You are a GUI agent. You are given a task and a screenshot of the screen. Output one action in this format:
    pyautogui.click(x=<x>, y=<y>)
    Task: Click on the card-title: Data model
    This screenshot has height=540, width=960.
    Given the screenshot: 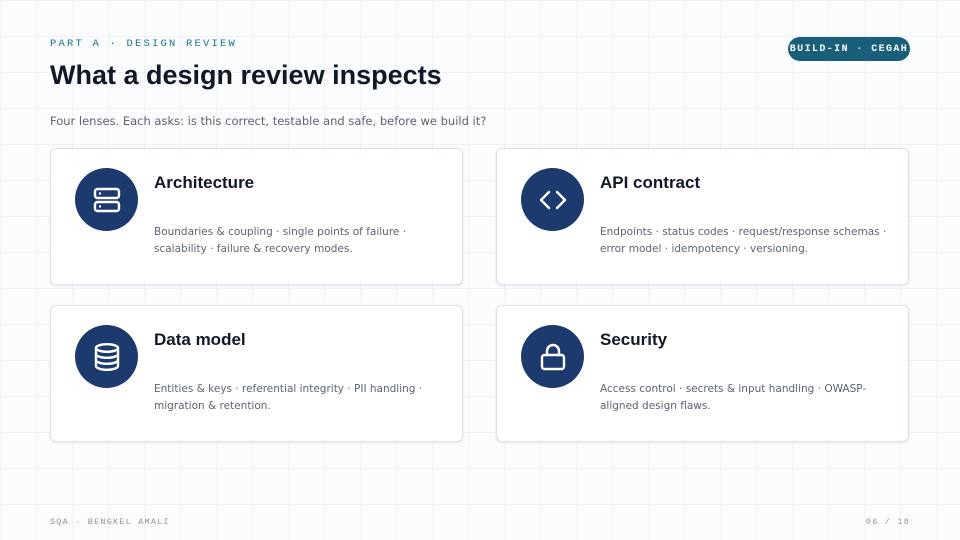 What is the action you would take?
    pyautogui.click(x=200, y=339)
    